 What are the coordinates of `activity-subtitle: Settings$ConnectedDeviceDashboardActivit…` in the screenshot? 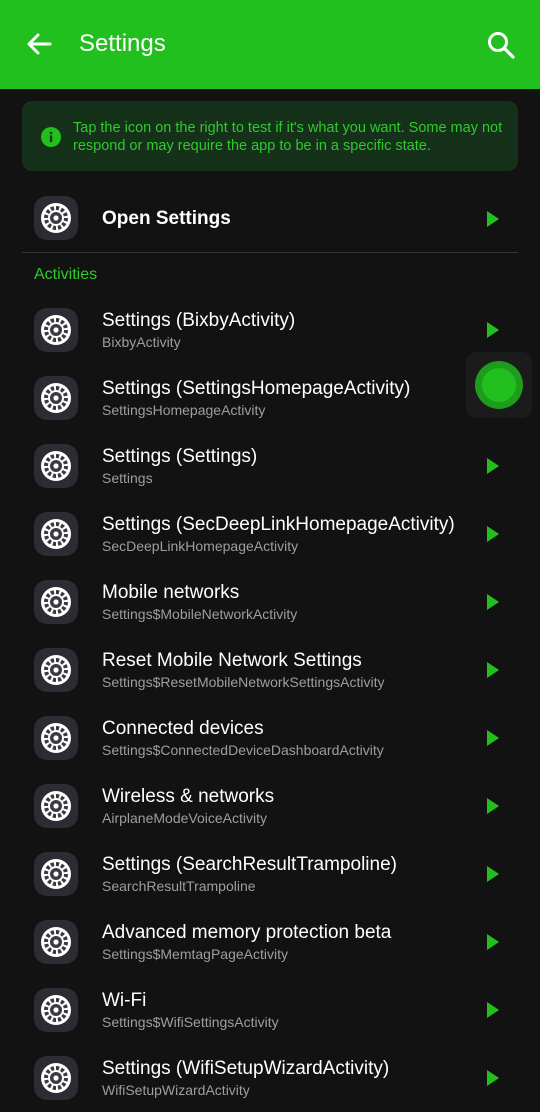 It's located at (243, 750).